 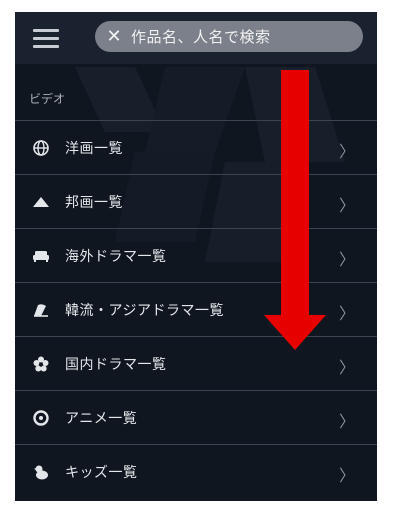 I want to click on top-bar: ✕ 作品名、人名で検索, so click(x=196, y=38).